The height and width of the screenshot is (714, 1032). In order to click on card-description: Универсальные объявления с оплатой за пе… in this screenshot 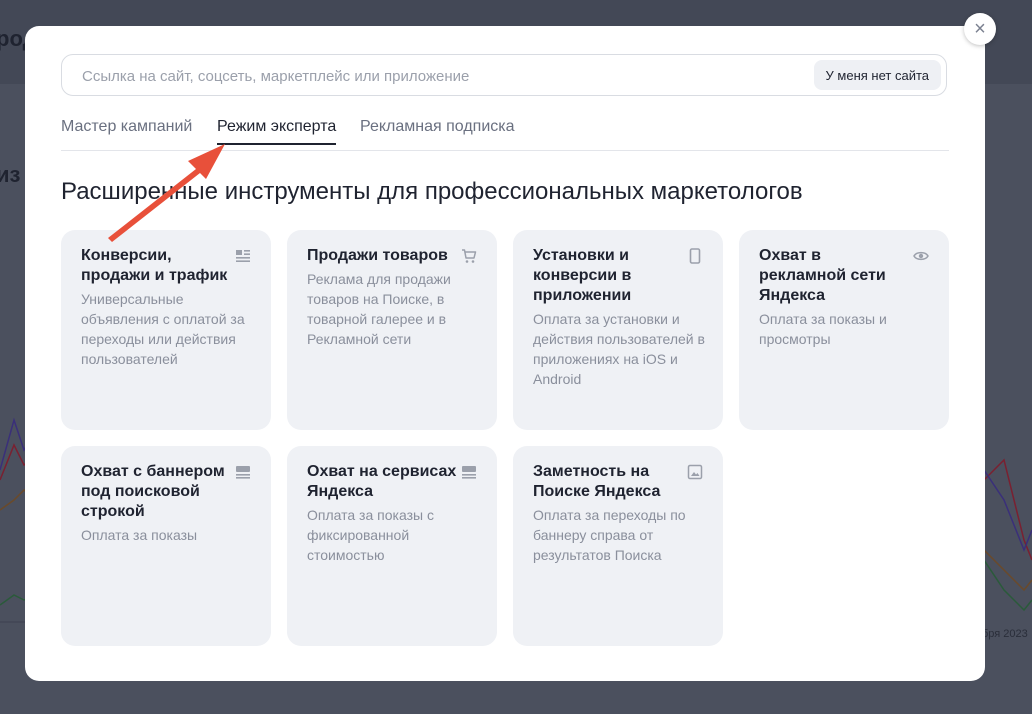, I will do `click(163, 329)`.